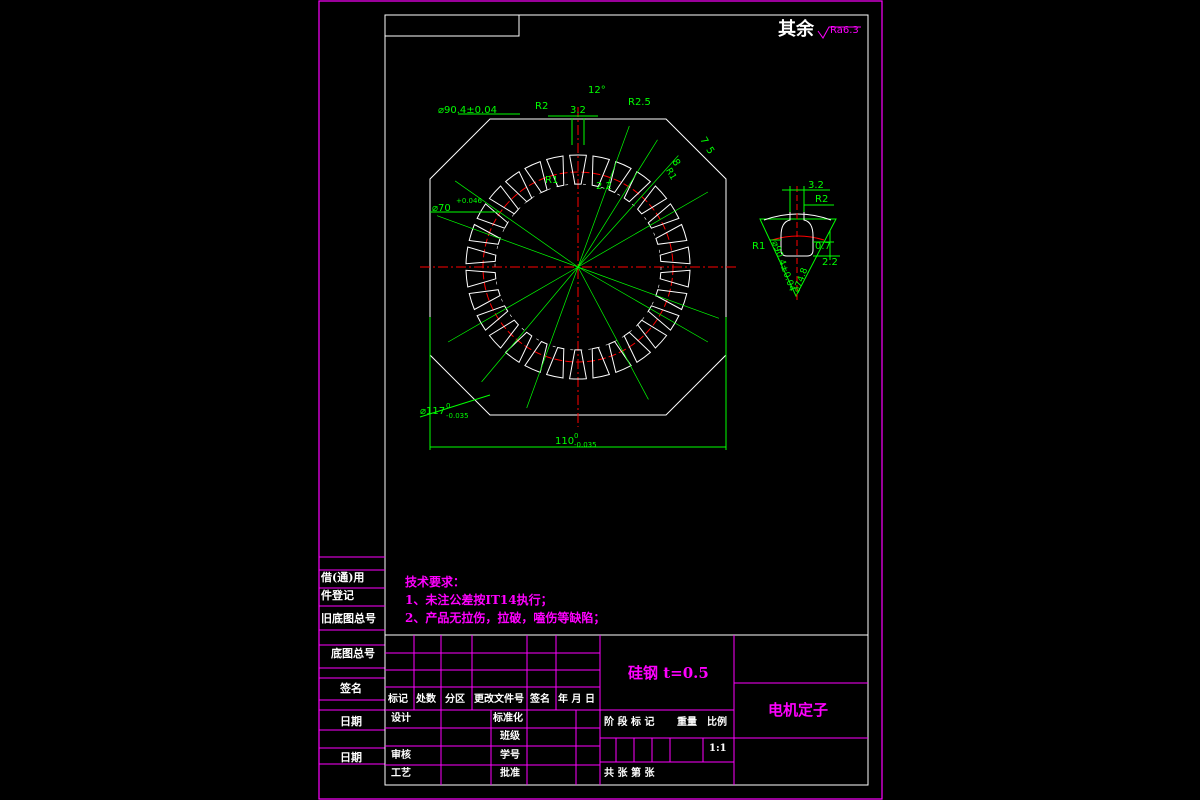 The image size is (1200, 800). I want to click on rev-header-zone: 分区, so click(455, 699).